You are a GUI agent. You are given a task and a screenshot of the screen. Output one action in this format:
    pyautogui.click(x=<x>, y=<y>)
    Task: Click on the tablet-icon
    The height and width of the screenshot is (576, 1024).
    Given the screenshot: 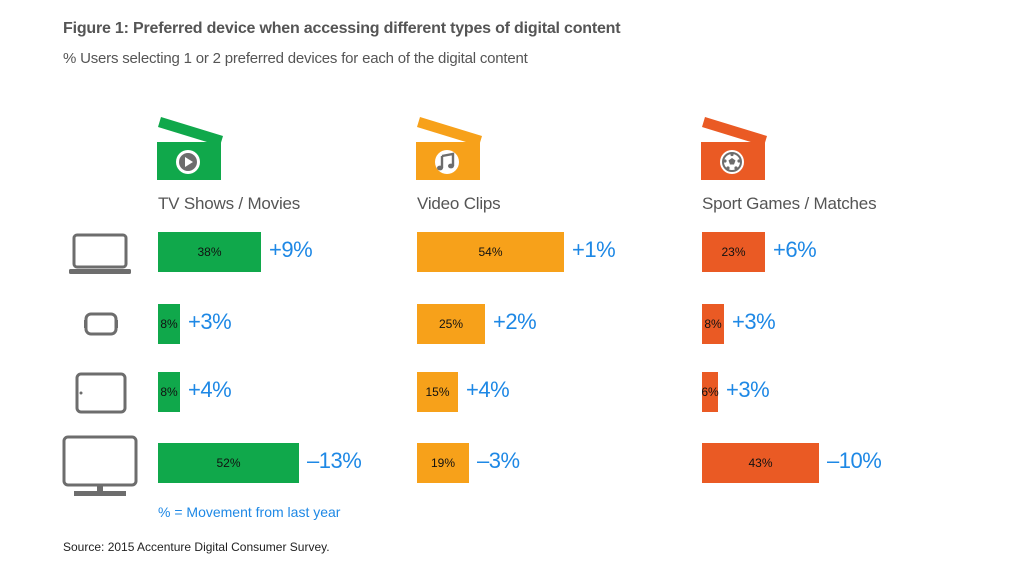 What is the action you would take?
    pyautogui.click(x=101, y=395)
    